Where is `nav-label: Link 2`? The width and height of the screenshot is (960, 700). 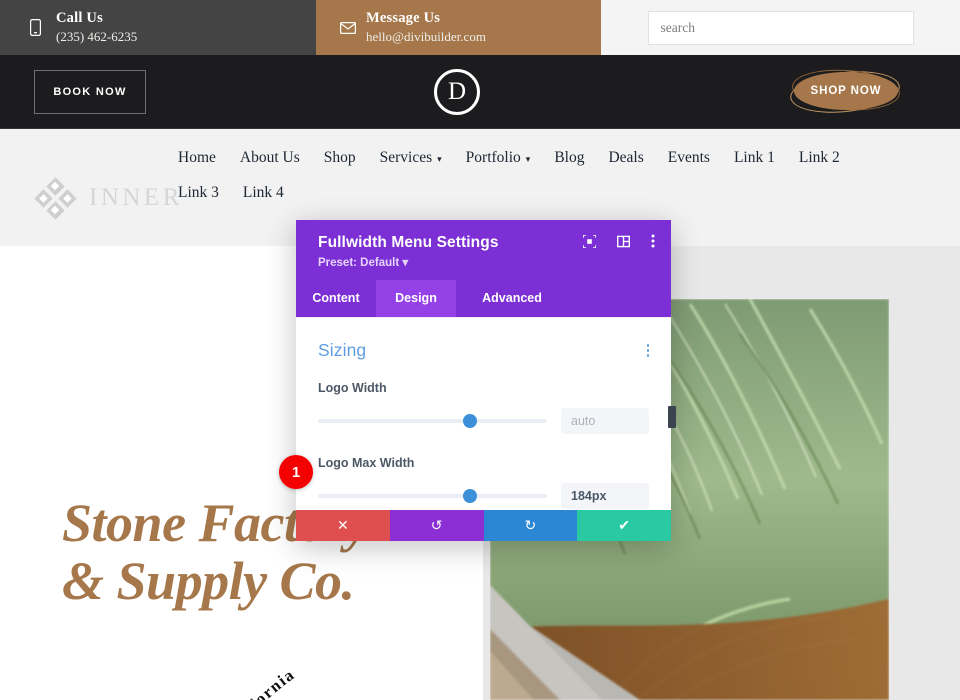
nav-label: Link 2 is located at coordinates (819, 157).